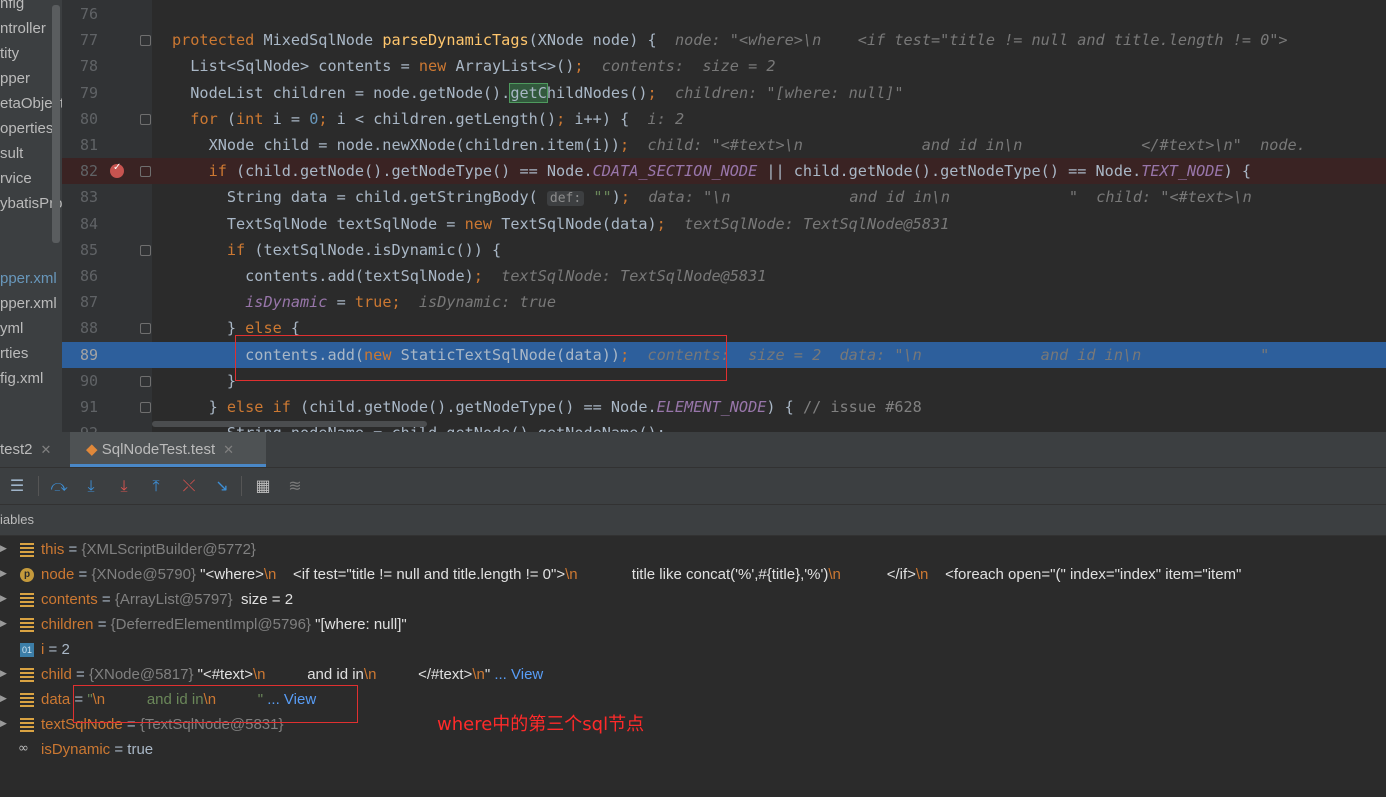 The image size is (1386, 797). What do you see at coordinates (80, 93) in the screenshot?
I see `line-number: 79` at bounding box center [80, 93].